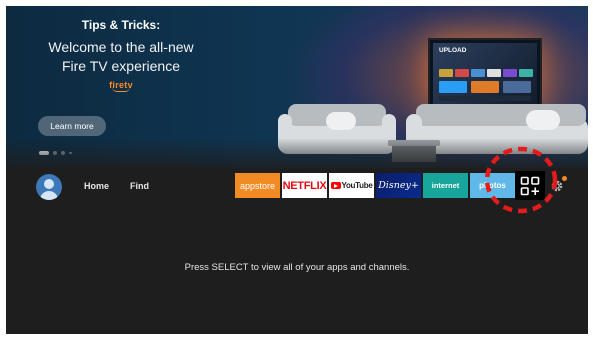  I want to click on app-tile-label: NETFLIX, so click(304, 185).